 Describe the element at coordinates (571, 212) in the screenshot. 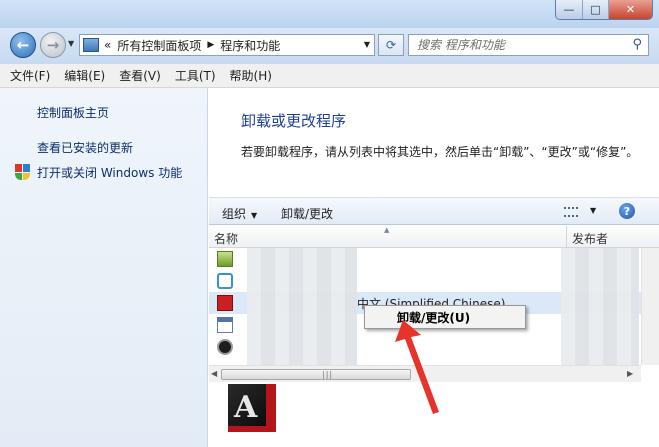

I see `view-options-icon` at that location.